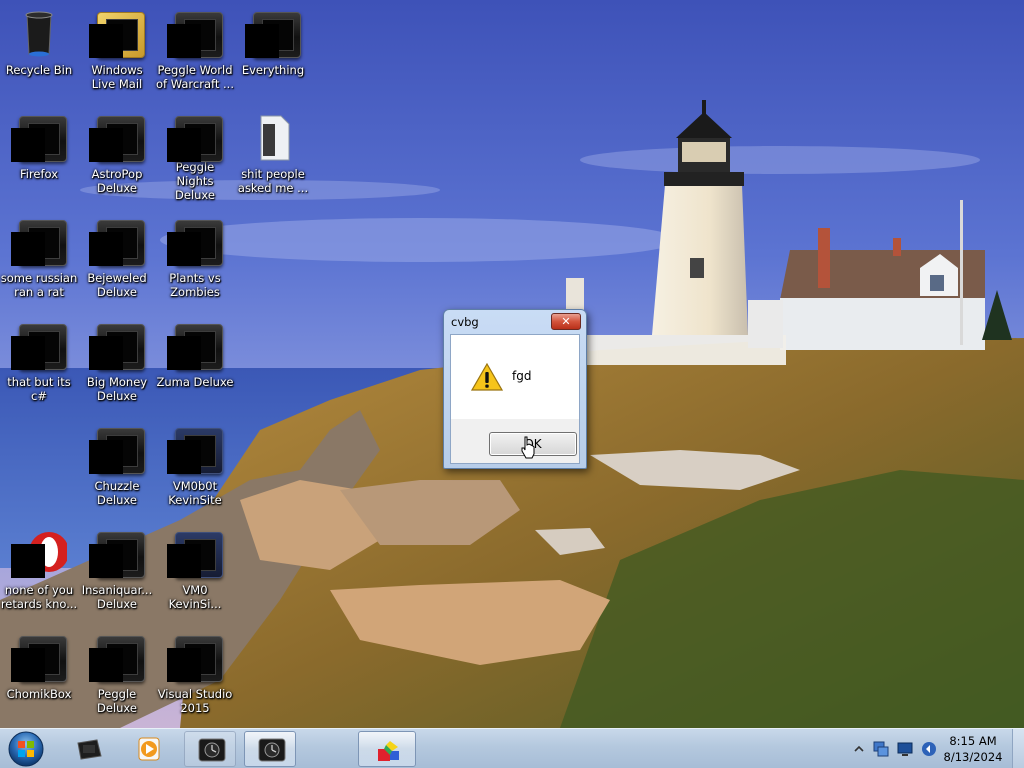 This screenshot has width=1024, height=768. I want to click on volume-icon, so click(929, 749).